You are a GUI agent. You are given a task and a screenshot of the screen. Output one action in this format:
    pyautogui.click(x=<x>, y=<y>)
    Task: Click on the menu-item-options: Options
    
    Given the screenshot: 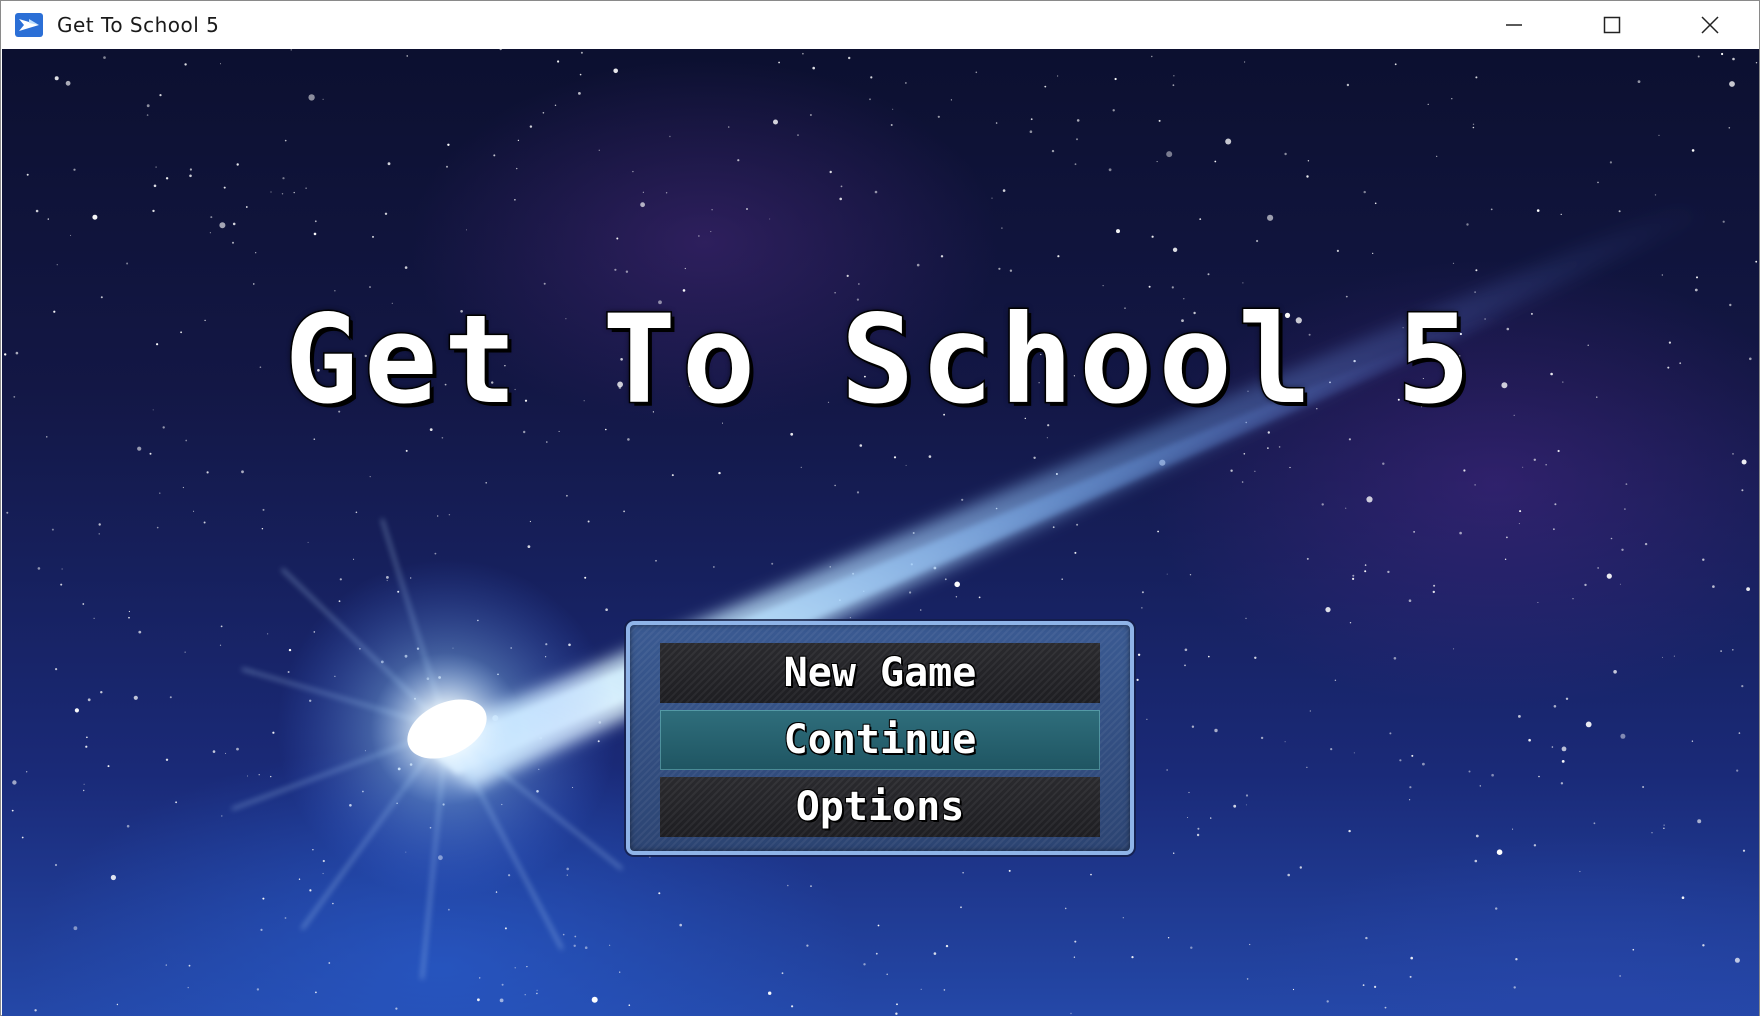 What is the action you would take?
    pyautogui.click(x=880, y=807)
    